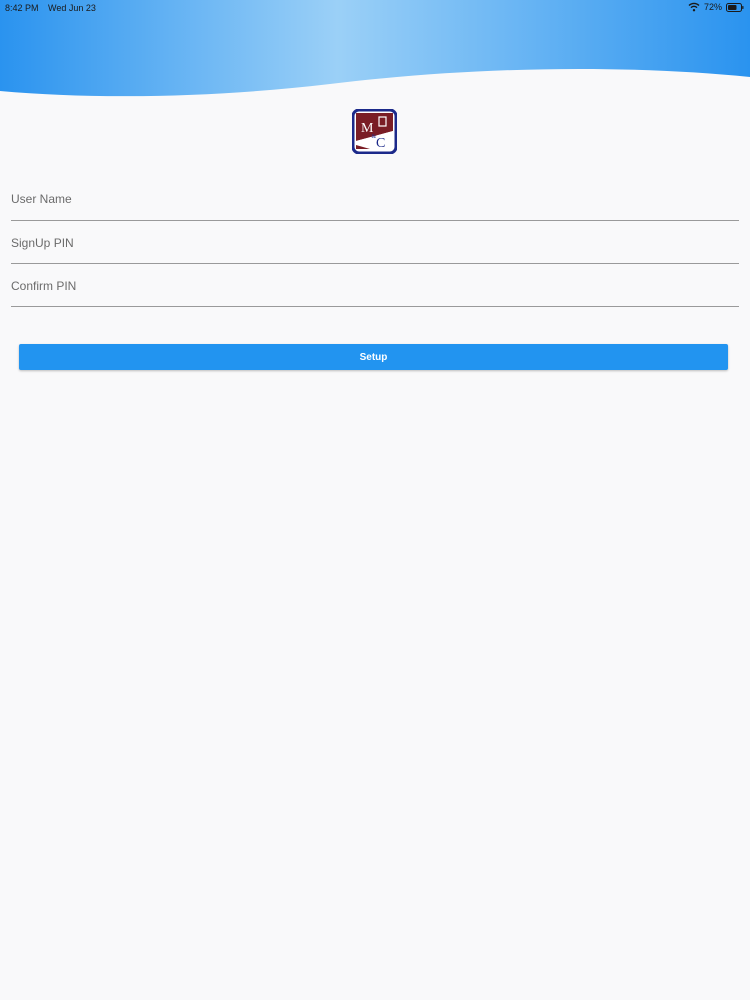  I want to click on user-name-field: User Name, so click(375, 199).